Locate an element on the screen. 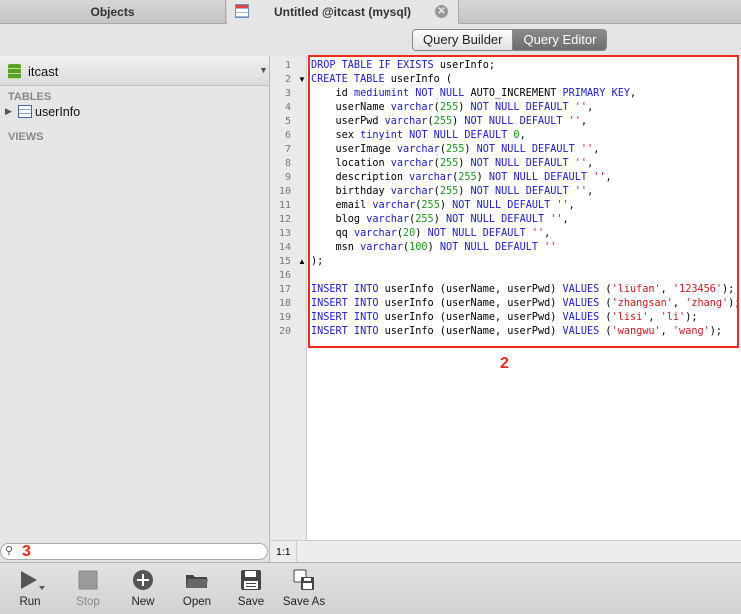  editor-toolbar: Query Builder Query Editor is located at coordinates (370, 40).